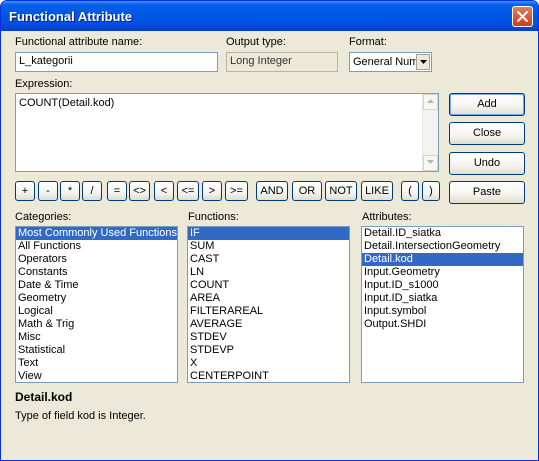 The width and height of the screenshot is (539, 461). I want to click on close-icon, so click(522, 16).